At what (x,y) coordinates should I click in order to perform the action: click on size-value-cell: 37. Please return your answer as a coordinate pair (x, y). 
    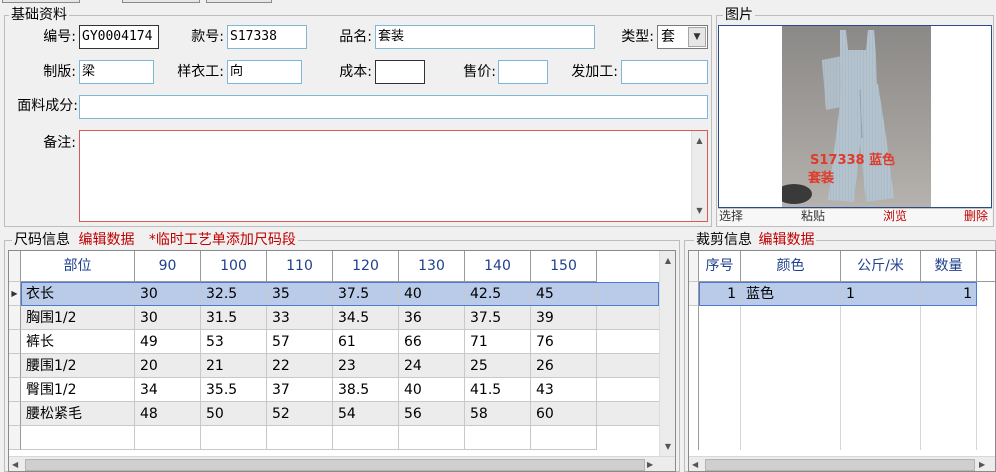
    Looking at the image, I should click on (300, 390).